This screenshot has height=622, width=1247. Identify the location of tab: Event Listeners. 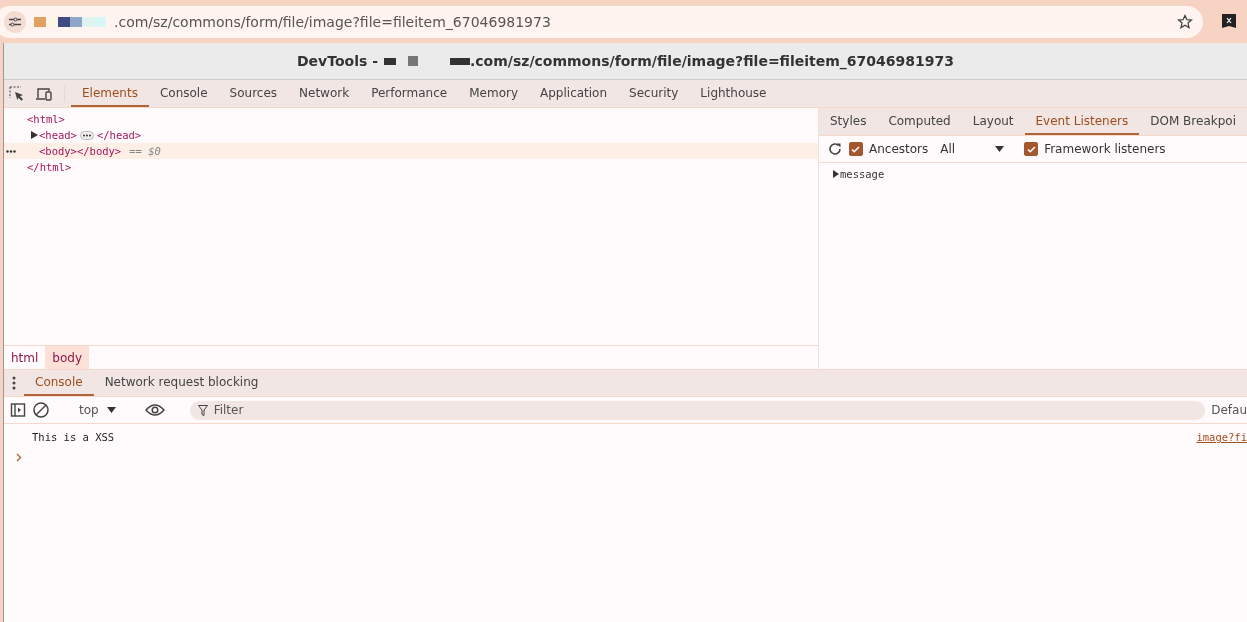
(1082, 121).